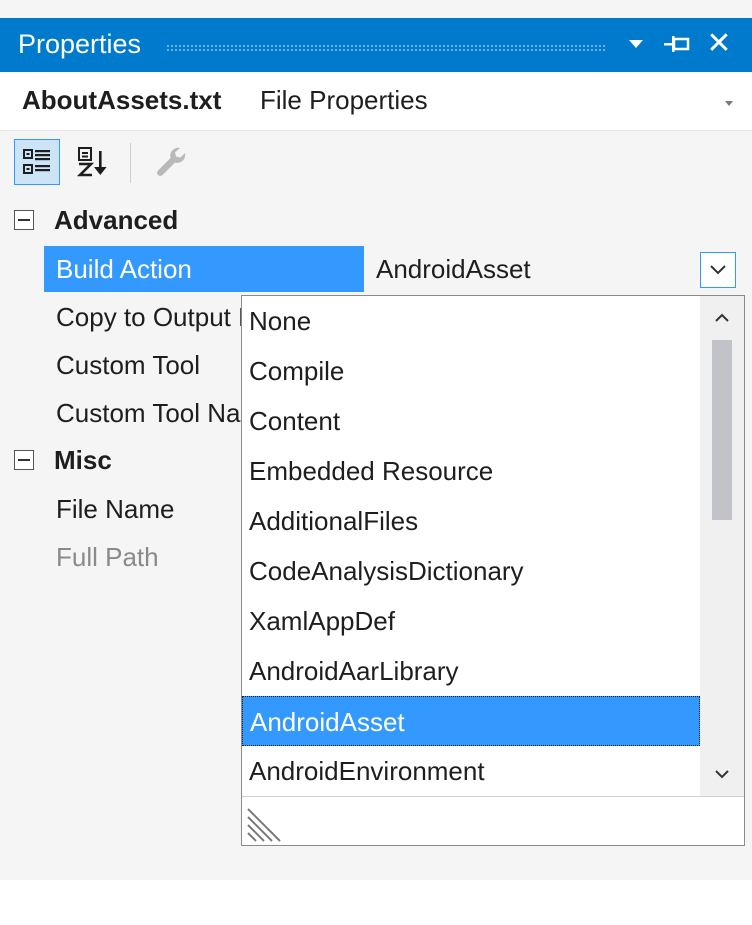 The width and height of the screenshot is (752, 925). I want to click on dropdown-option-compile: Compile, so click(471, 371).